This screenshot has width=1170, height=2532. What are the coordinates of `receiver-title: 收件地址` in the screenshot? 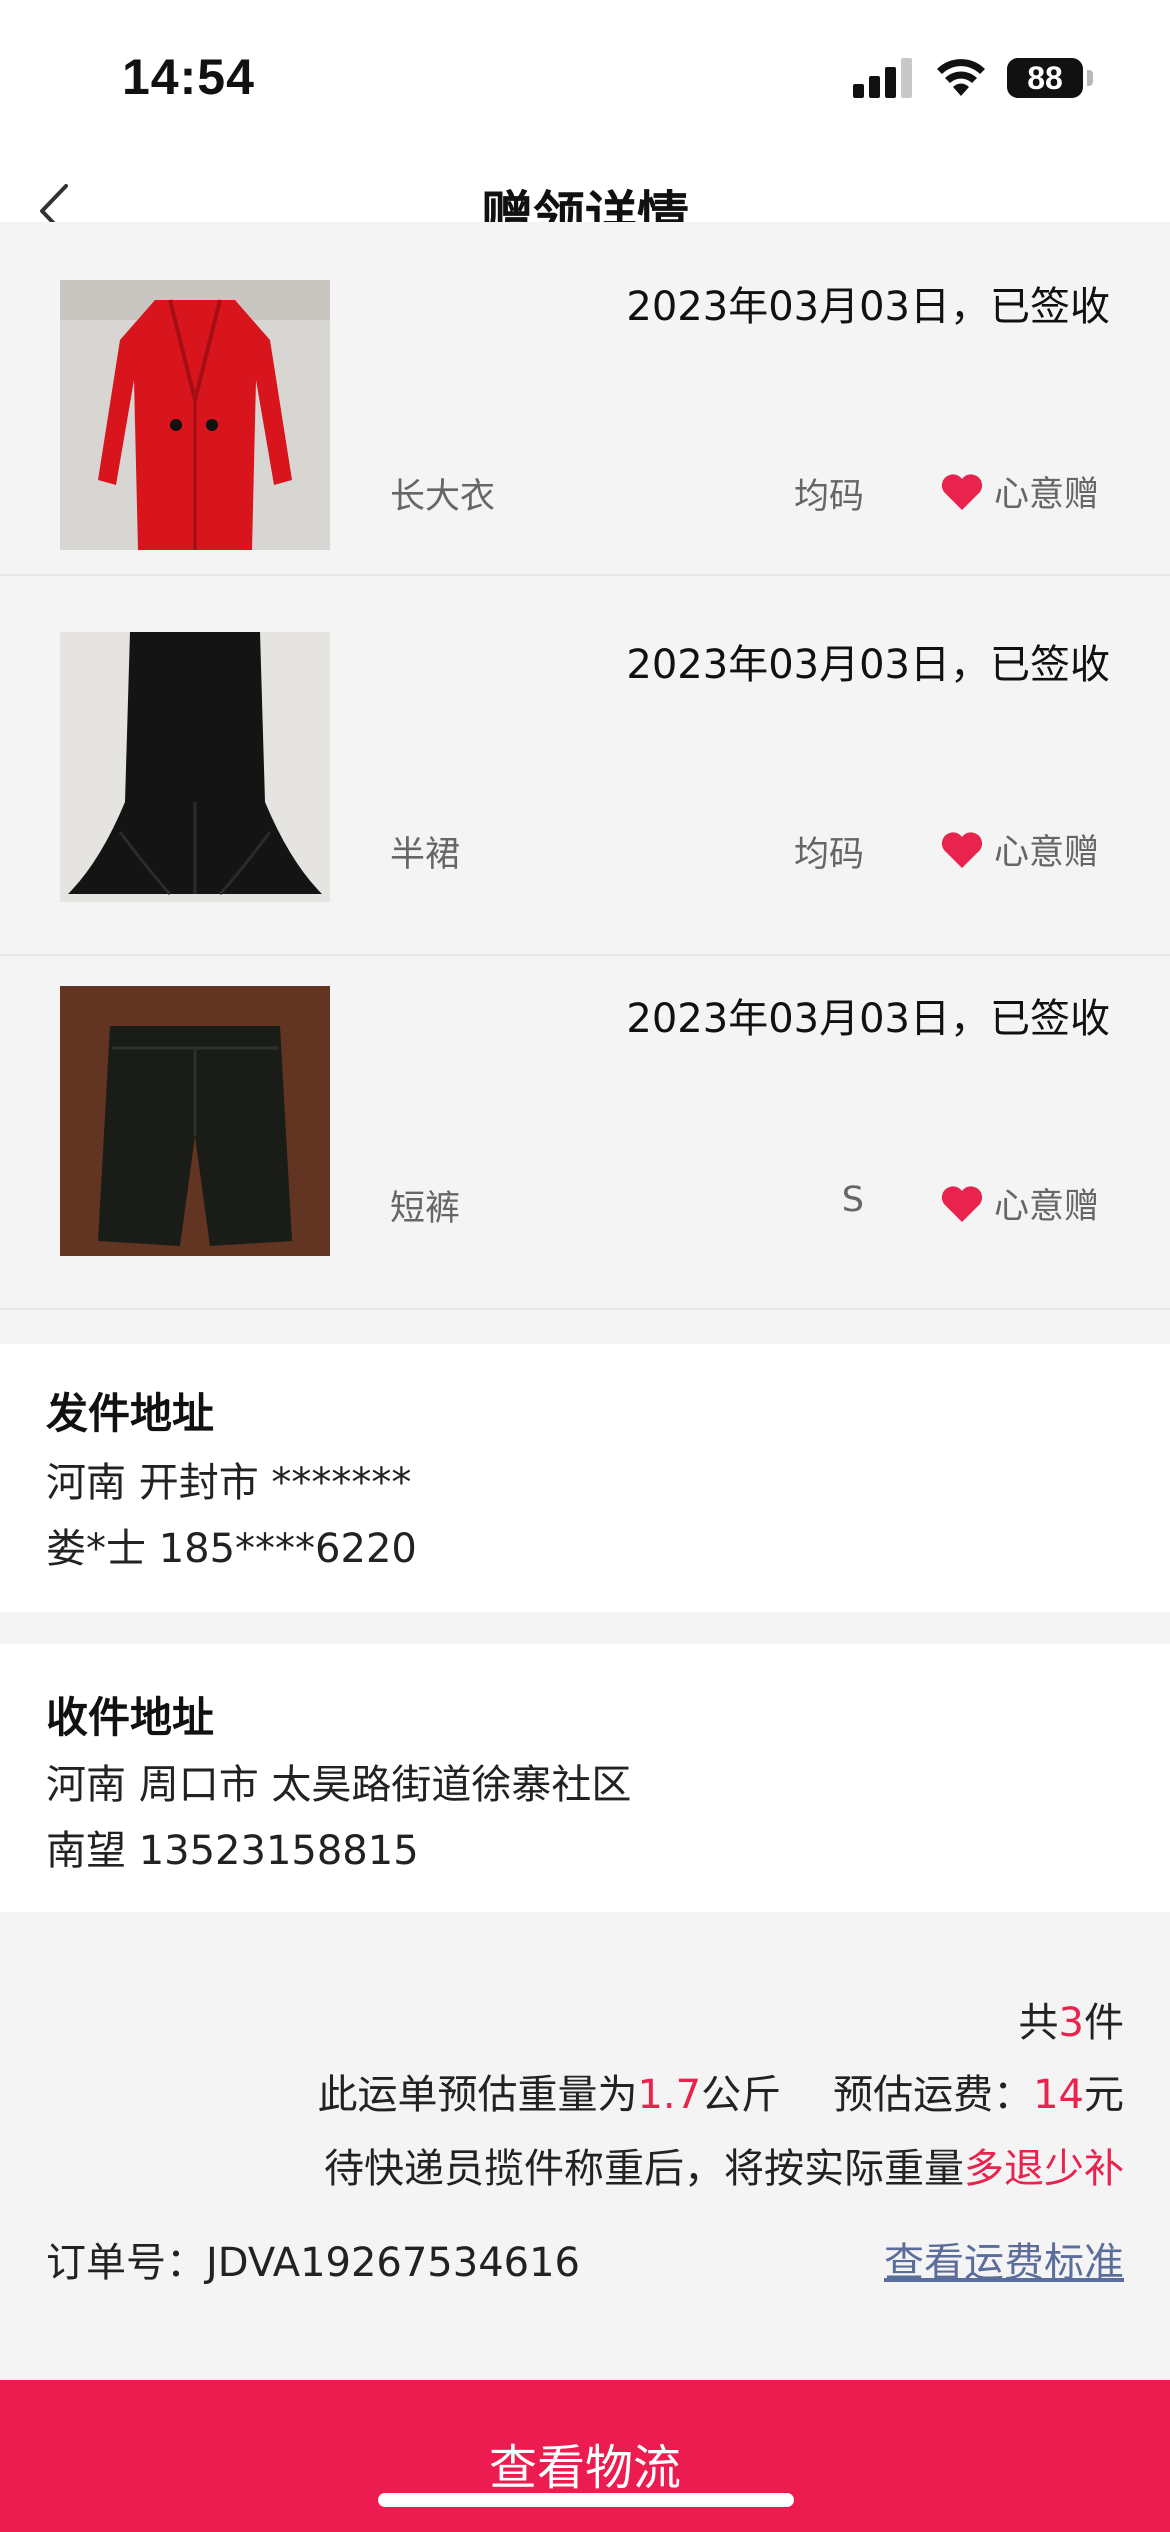 It's located at (130, 1717).